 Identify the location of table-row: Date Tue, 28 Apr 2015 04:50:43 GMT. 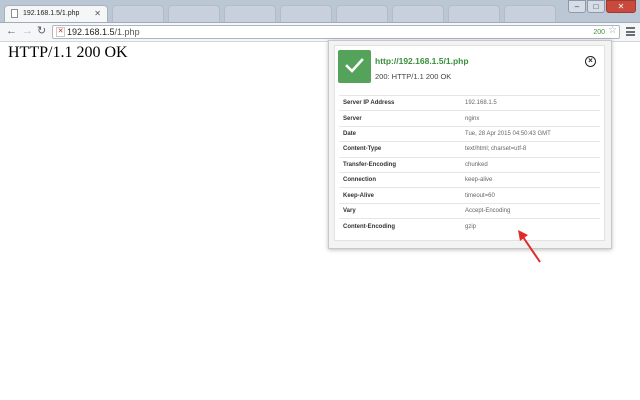
(469, 133).